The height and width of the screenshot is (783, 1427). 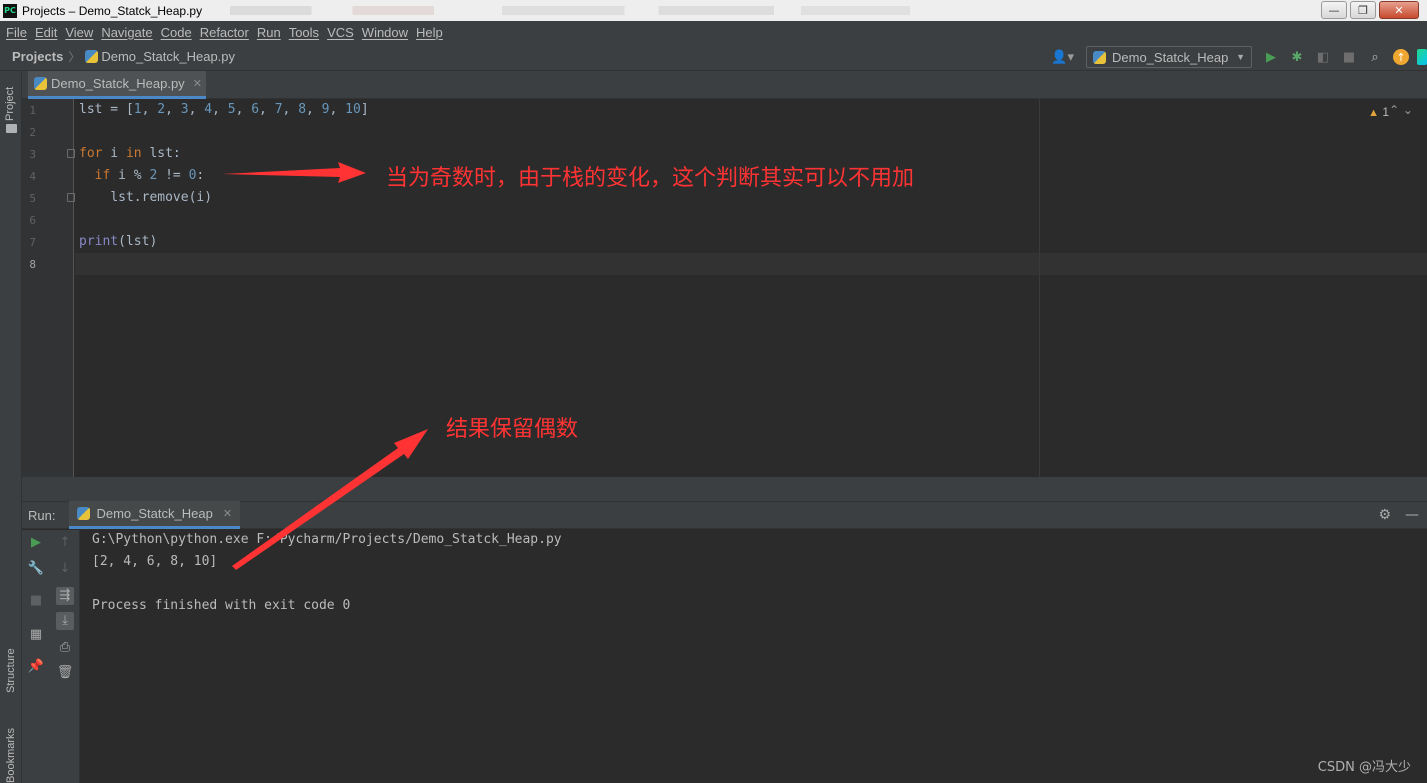 I want to click on python-run-icon, so click(x=84, y=513).